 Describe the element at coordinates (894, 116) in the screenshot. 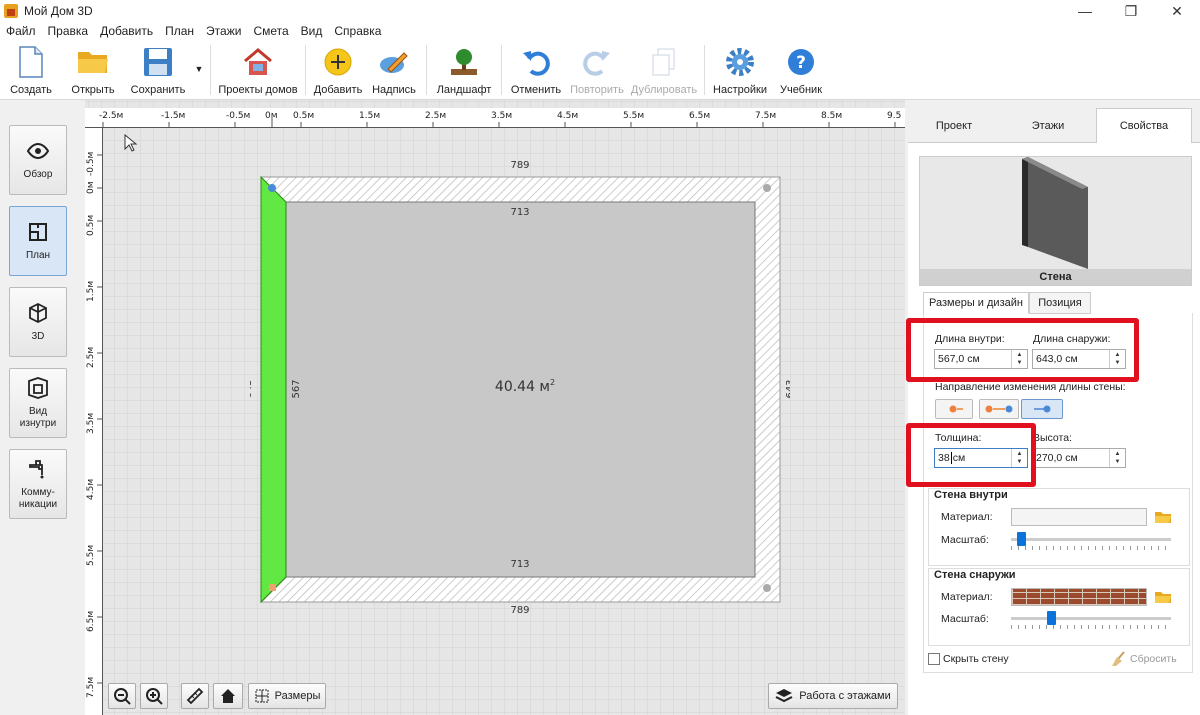

I see `ruler-h-label: 9.5` at that location.